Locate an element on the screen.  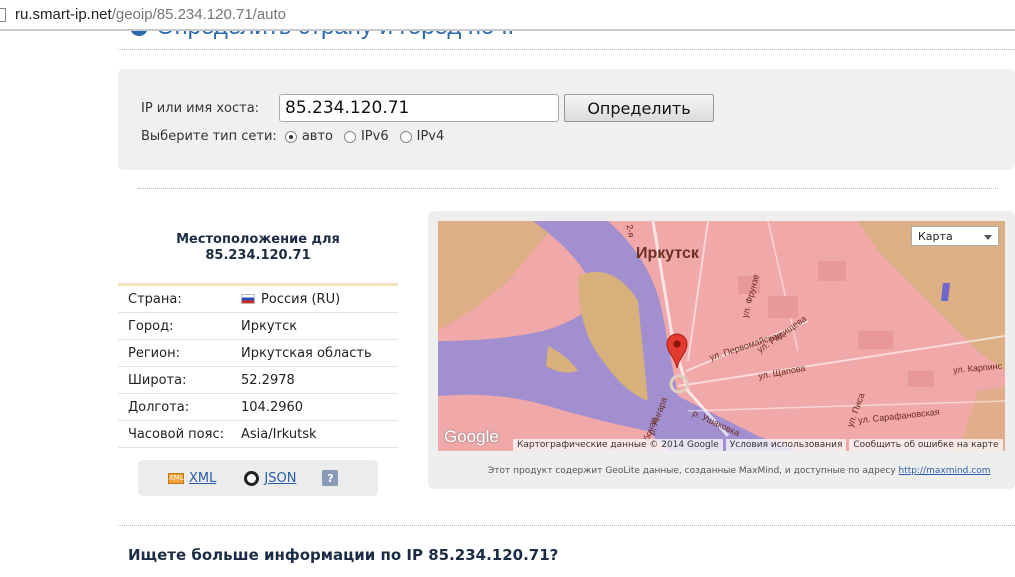
row-value: Иркутск is located at coordinates (269, 326).